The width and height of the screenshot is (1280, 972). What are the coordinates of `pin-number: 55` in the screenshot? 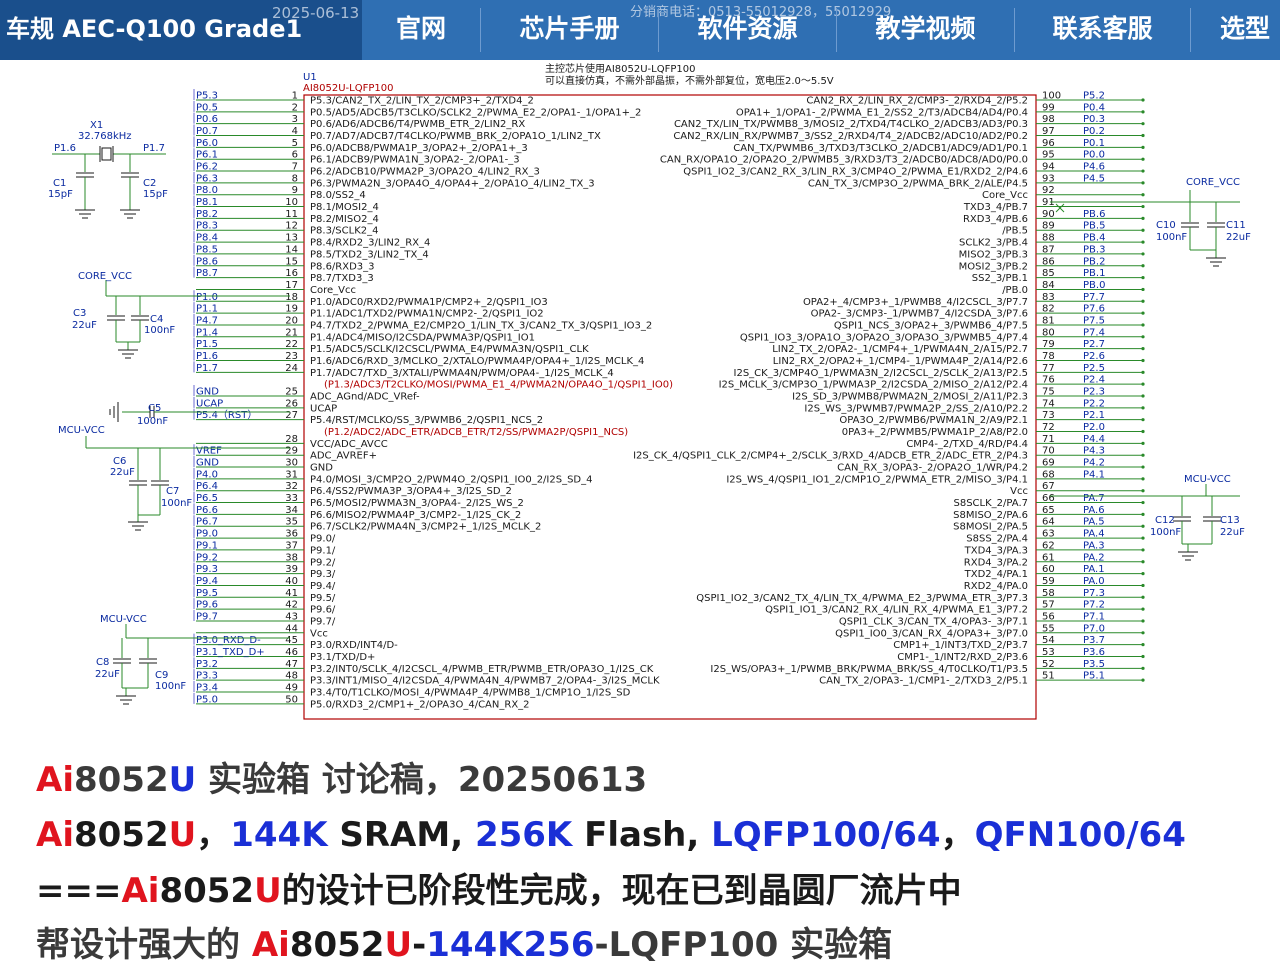 It's located at (1048, 628).